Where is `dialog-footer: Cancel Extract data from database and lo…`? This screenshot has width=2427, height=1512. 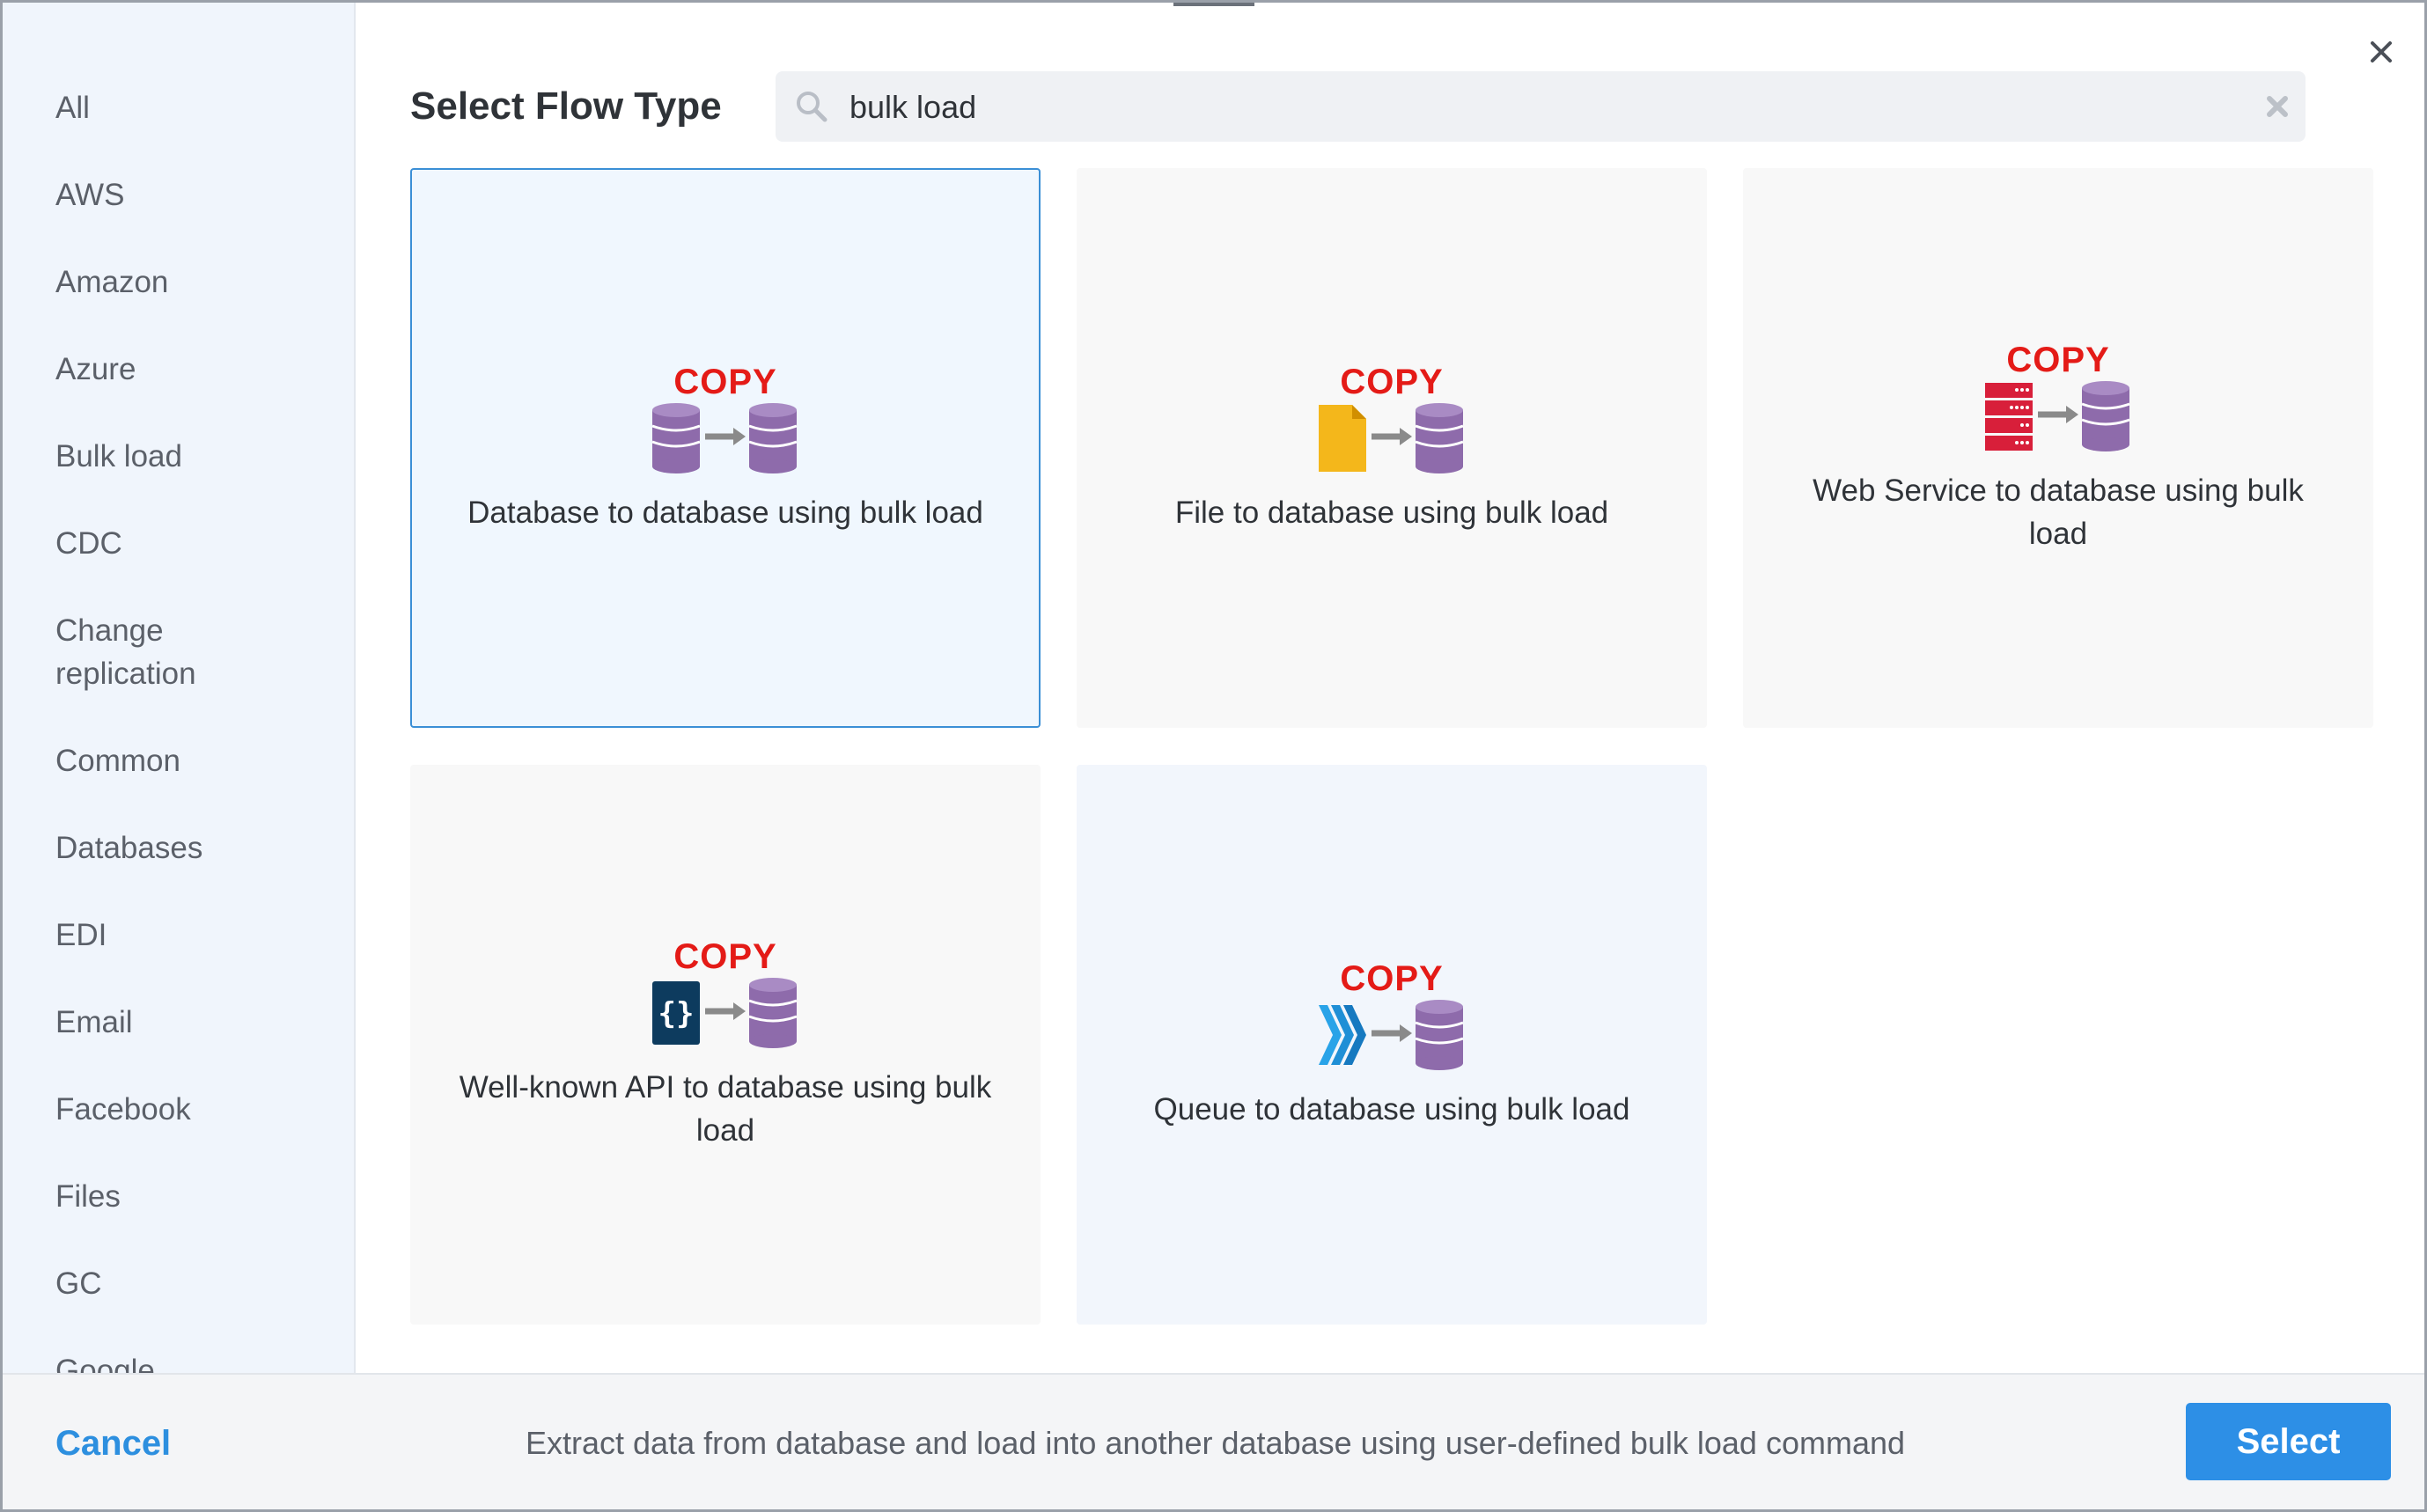 dialog-footer: Cancel Extract data from database and lo… is located at coordinates (1213, 1441).